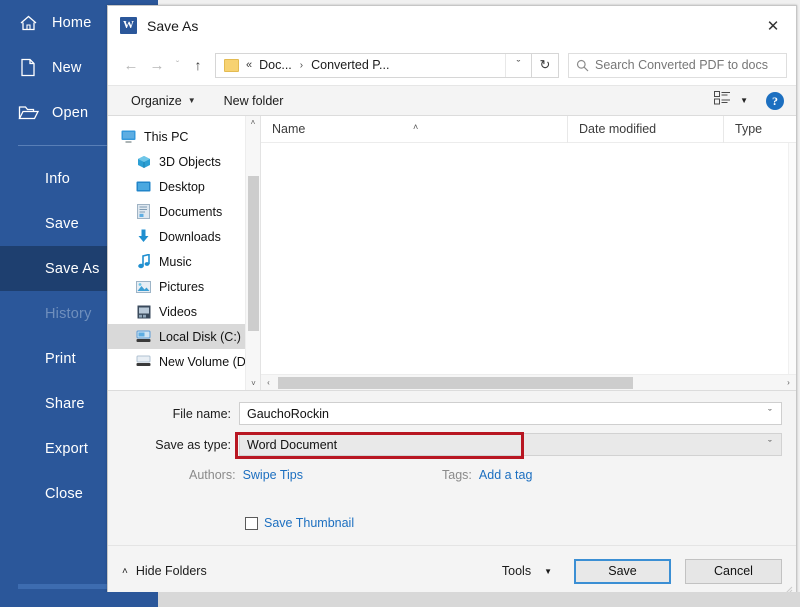 The width and height of the screenshot is (800, 607). Describe the element at coordinates (518, 65) in the screenshot. I see `breadcrumb-dropdown-icon: ˇ` at that location.